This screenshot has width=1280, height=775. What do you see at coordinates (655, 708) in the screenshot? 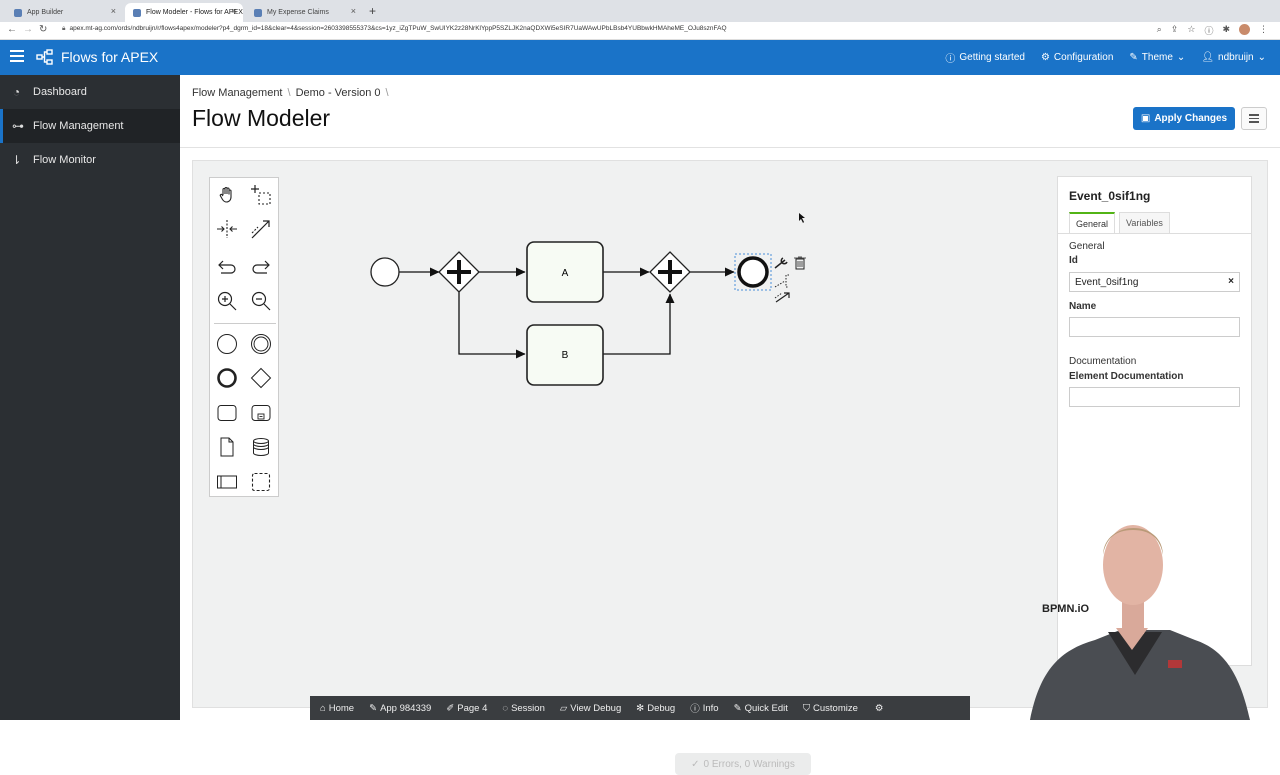
I see `dev-debug-button: ✻ Debug` at bounding box center [655, 708].